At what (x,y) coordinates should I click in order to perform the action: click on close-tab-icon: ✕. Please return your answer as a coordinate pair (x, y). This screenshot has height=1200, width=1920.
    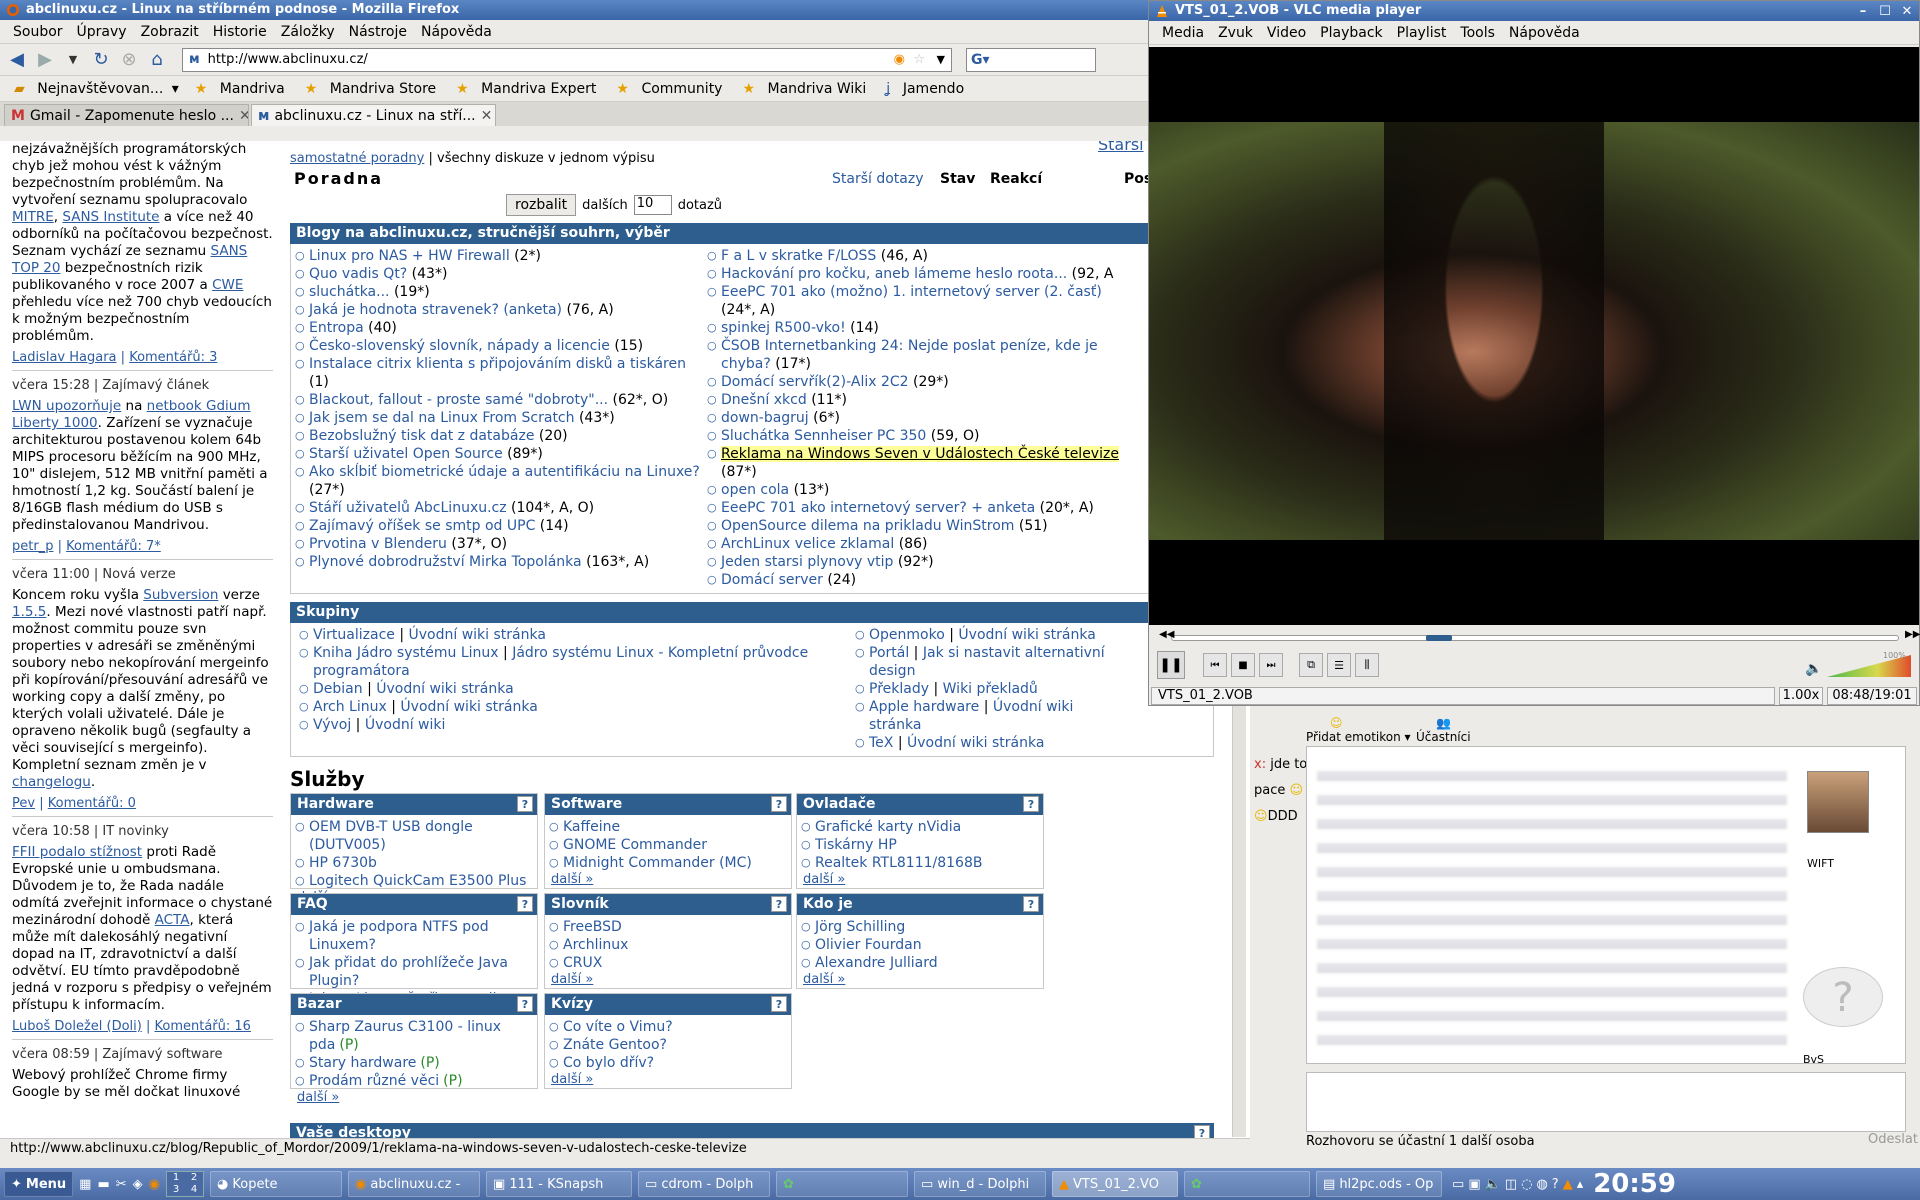
    Looking at the image, I should click on (243, 116).